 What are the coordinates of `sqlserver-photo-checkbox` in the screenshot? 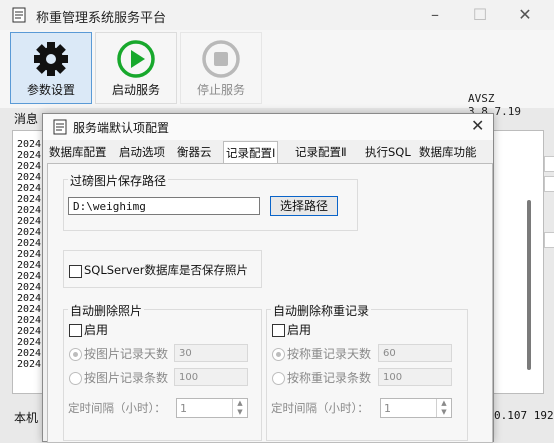 It's located at (75, 271).